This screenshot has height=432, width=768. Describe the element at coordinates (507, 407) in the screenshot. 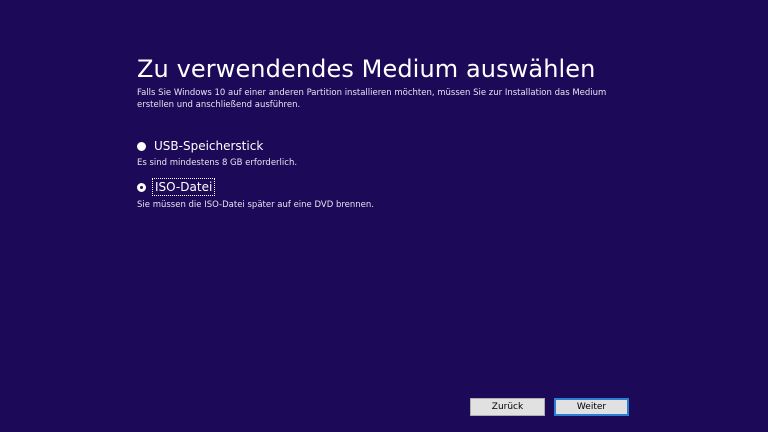

I see `back-button: Zurück` at that location.